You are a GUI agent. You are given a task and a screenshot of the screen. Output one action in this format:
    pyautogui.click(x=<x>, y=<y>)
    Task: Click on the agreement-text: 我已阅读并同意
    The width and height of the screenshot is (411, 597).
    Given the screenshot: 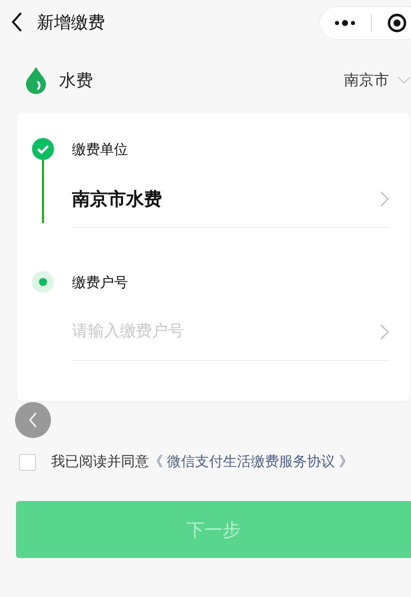 What is the action you would take?
    pyautogui.click(x=100, y=462)
    